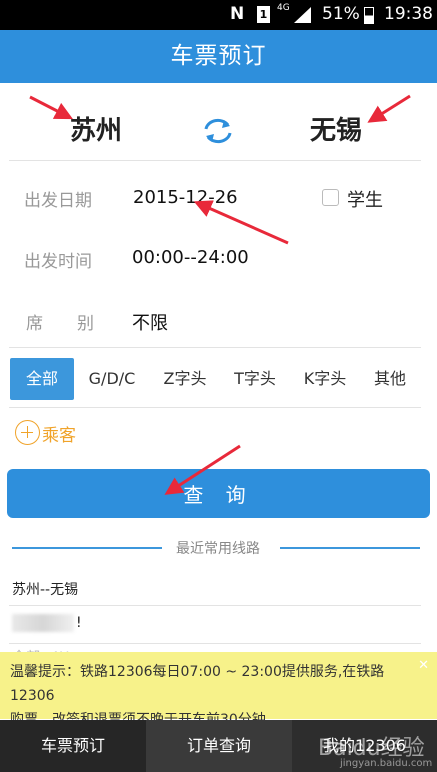 The height and width of the screenshot is (772, 437). I want to click on close-icon: ✕, so click(423, 666).